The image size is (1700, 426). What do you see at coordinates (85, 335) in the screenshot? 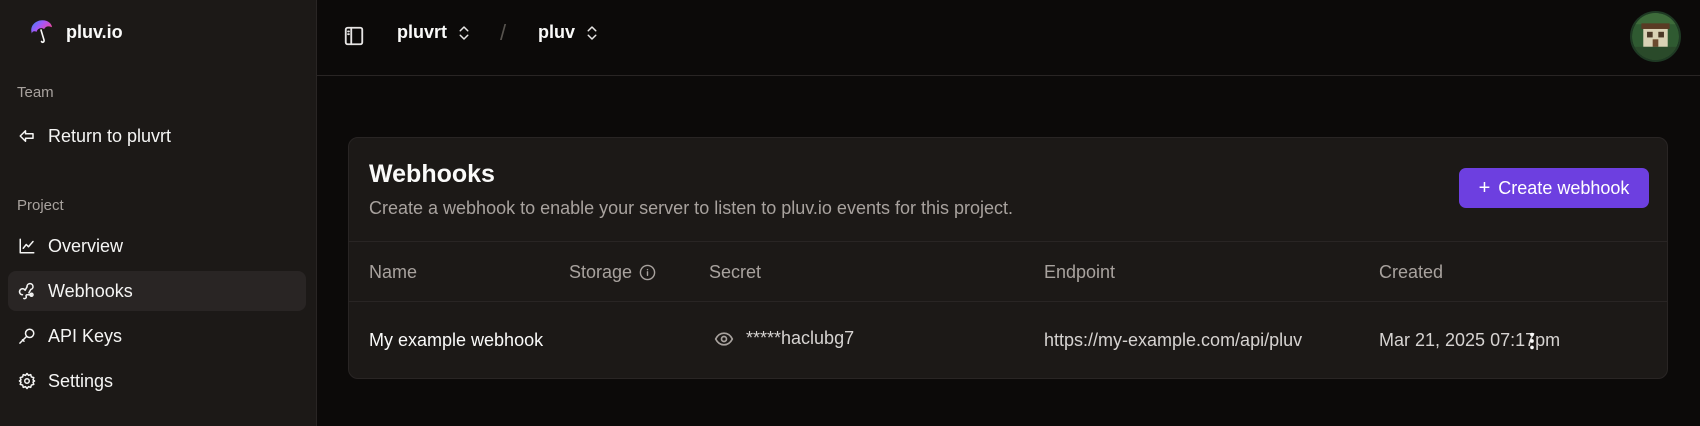
I see `sidebar-item-label: API Keys` at bounding box center [85, 335].